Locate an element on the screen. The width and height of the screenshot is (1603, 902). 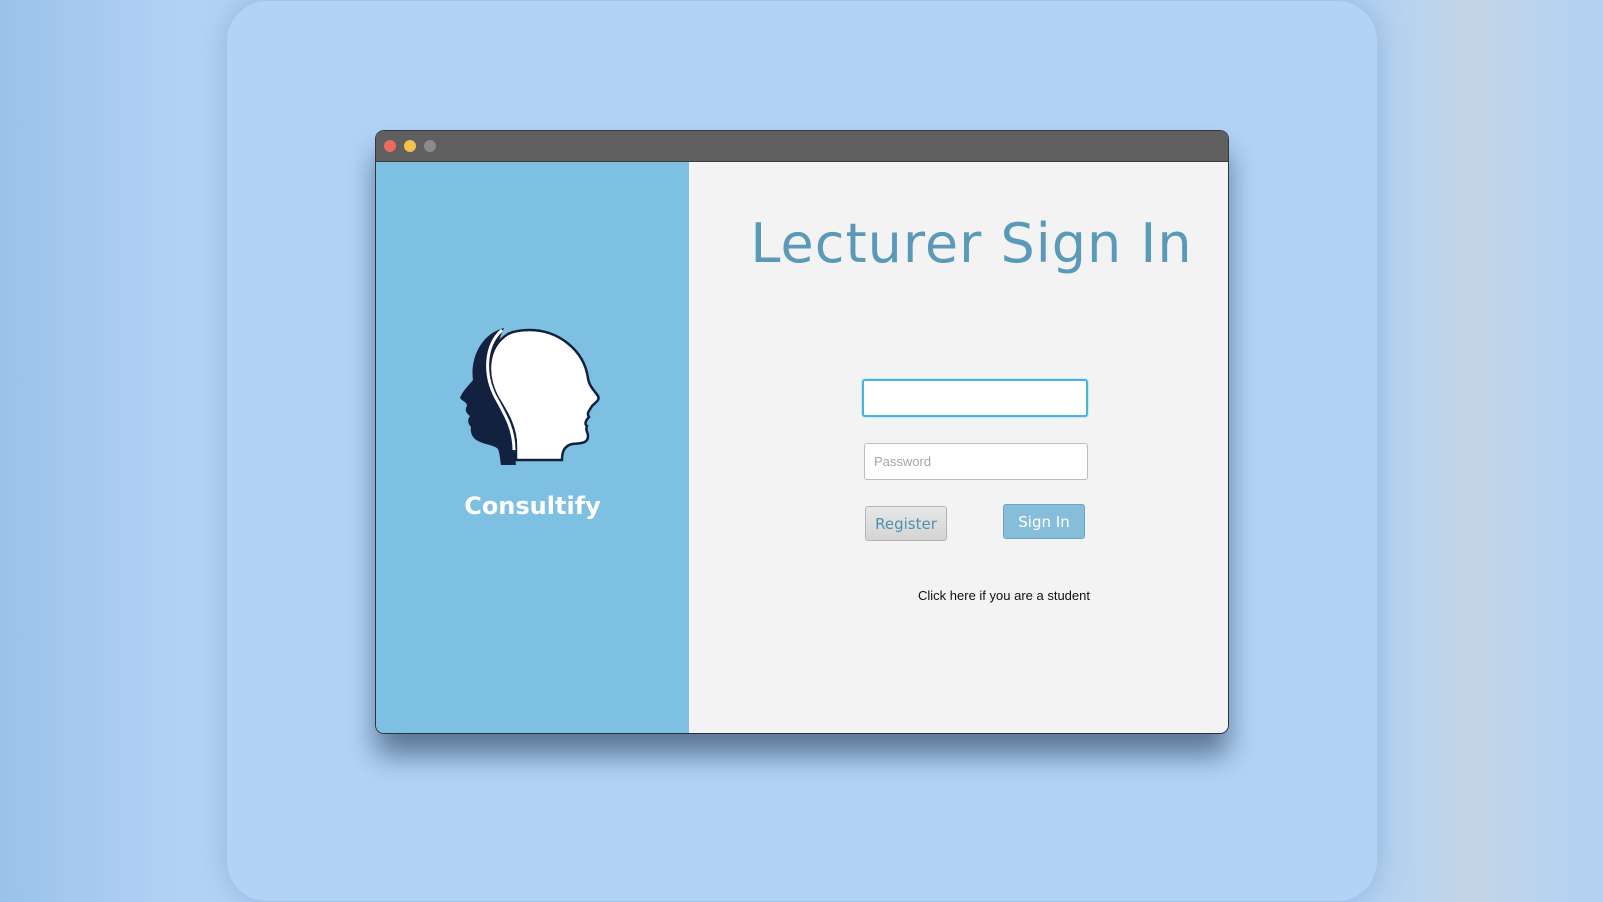
register-button: Register is located at coordinates (906, 523).